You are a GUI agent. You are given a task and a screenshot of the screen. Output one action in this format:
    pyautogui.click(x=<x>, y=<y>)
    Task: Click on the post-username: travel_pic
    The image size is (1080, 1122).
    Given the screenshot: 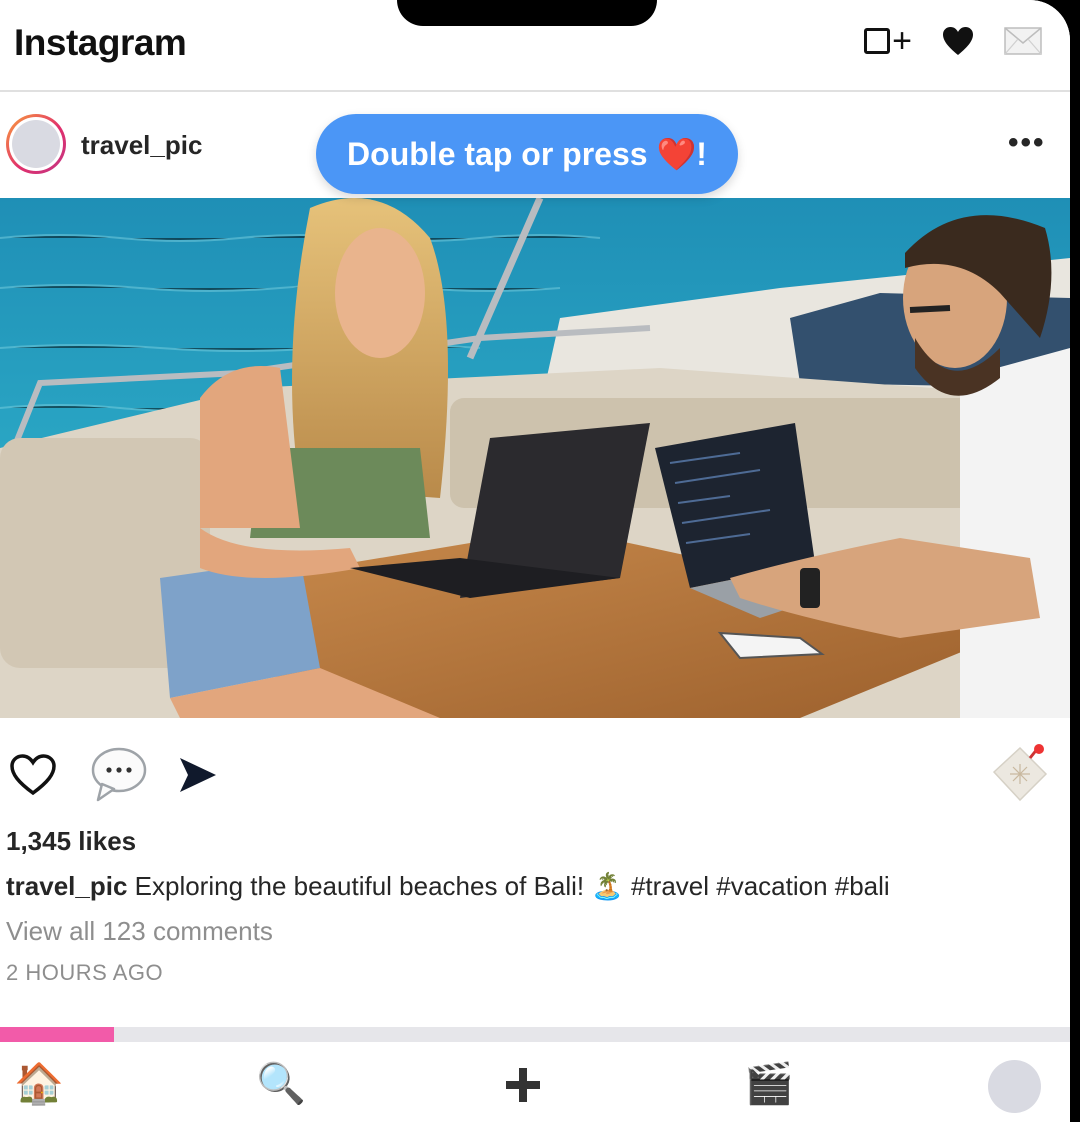 What is the action you would take?
    pyautogui.click(x=141, y=145)
    